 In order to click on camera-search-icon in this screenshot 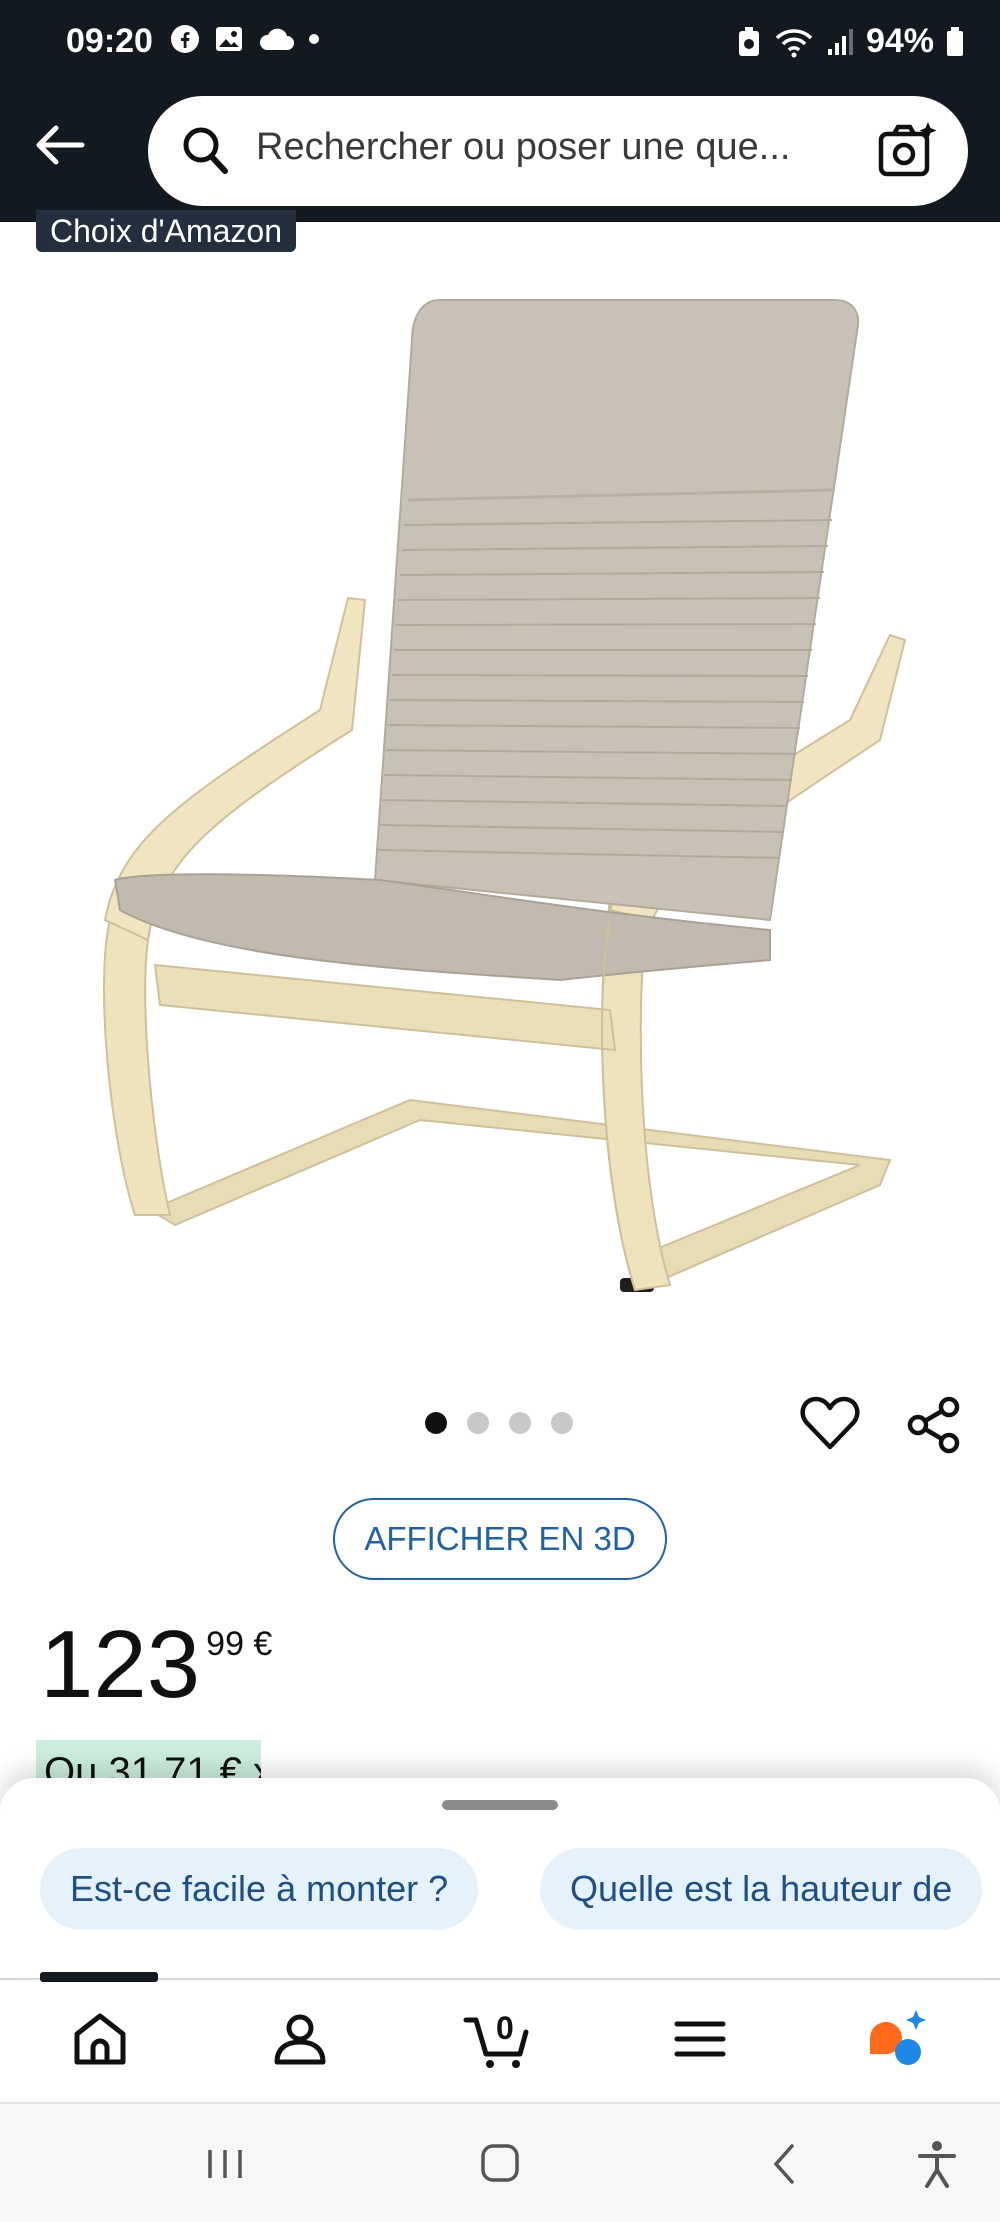, I will do `click(907, 151)`.